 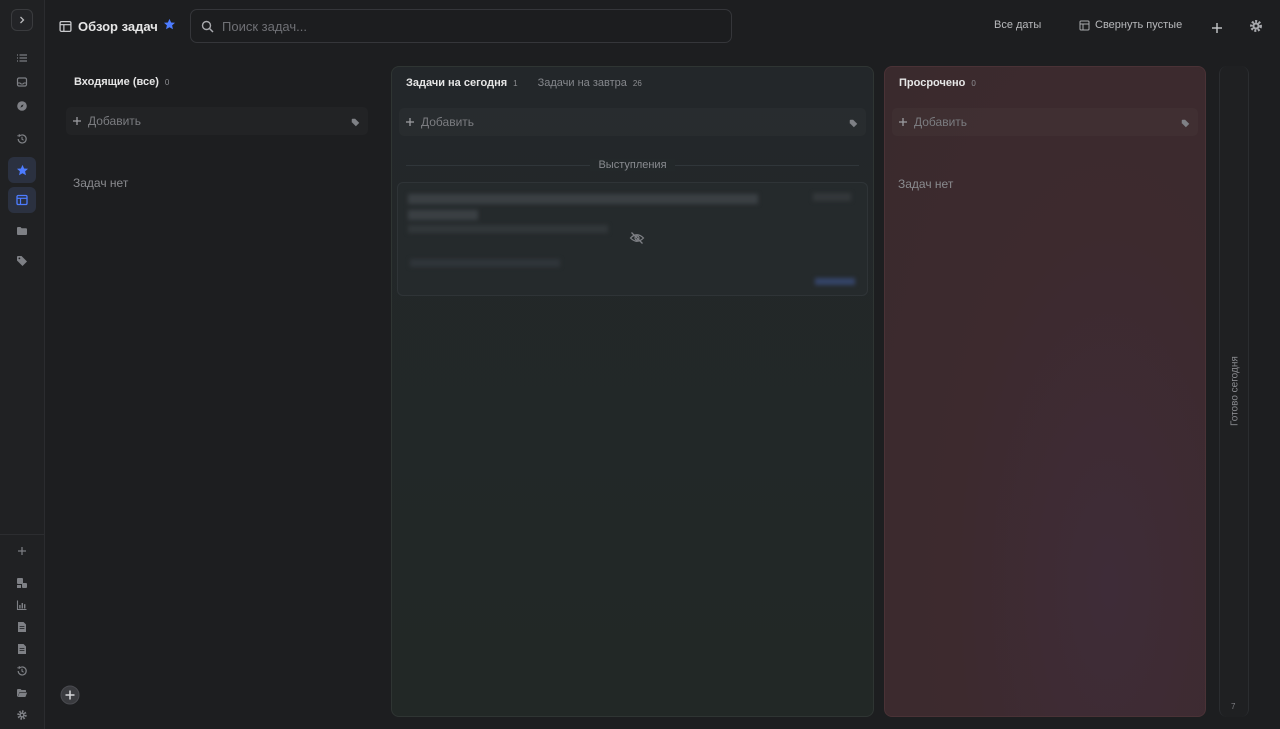 I want to click on collapse-empty-button: Свернуть пустые, so click(x=1130, y=25).